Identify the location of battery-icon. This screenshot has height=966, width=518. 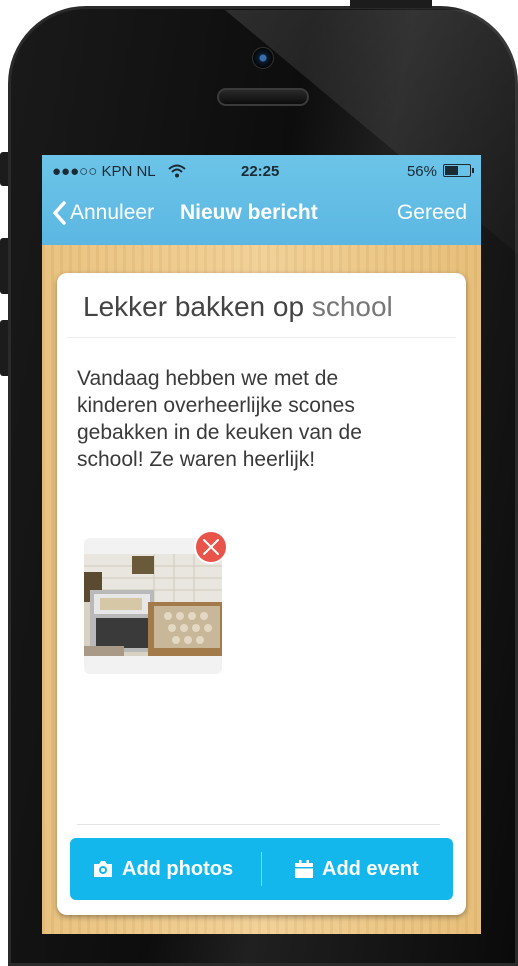
(458, 170).